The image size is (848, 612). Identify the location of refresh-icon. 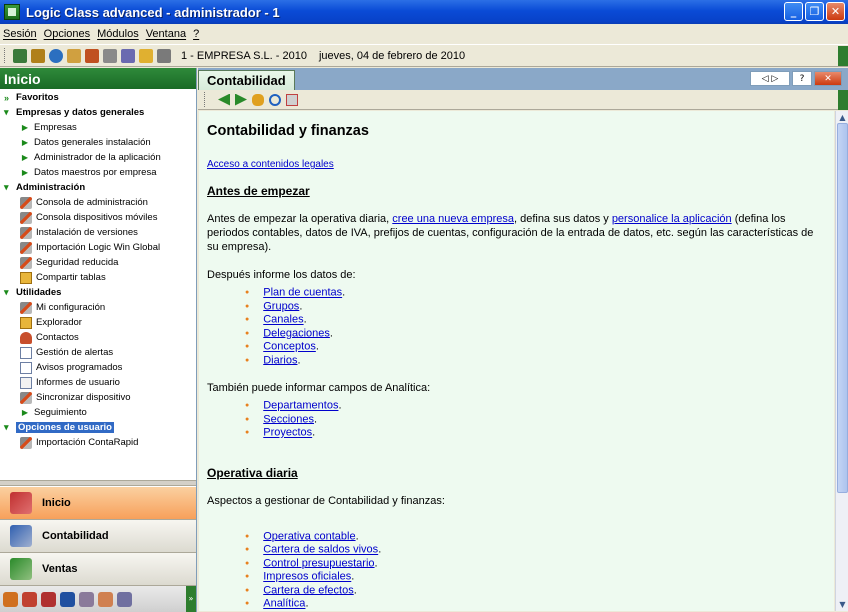
(275, 99).